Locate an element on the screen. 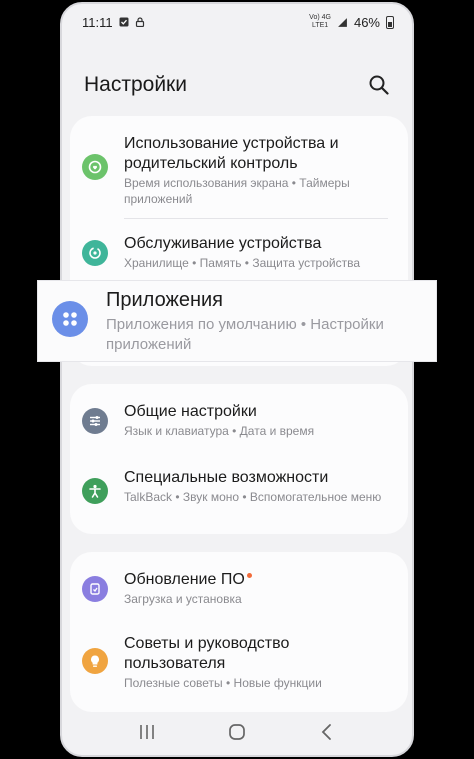 This screenshot has height=759, width=474. item-title: Обслуживание устройства is located at coordinates (223, 243).